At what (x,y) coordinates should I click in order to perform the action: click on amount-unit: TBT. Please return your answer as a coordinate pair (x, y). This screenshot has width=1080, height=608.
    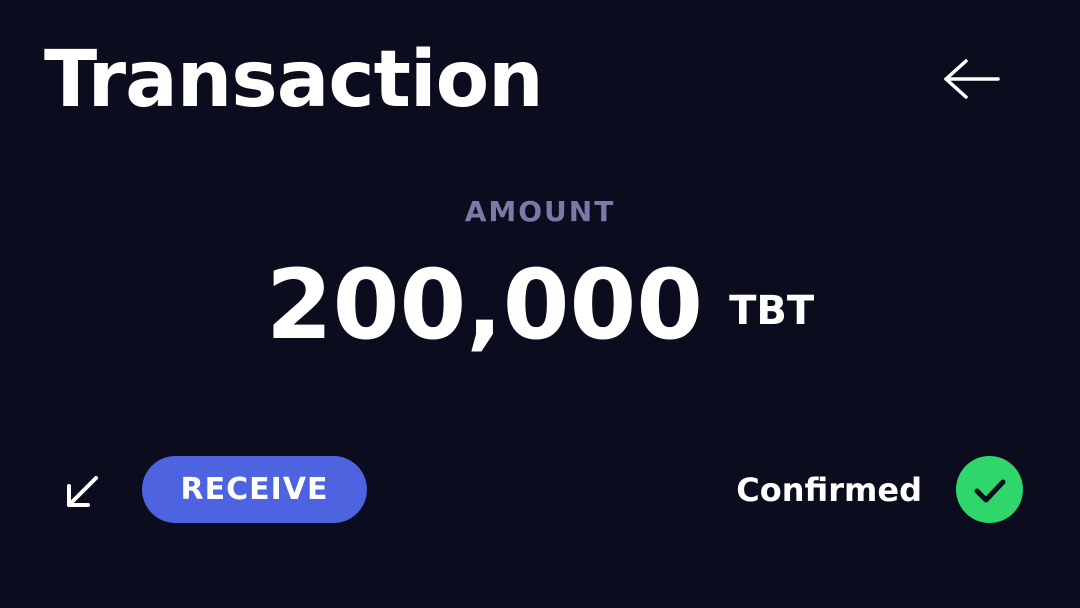
    Looking at the image, I should click on (772, 311).